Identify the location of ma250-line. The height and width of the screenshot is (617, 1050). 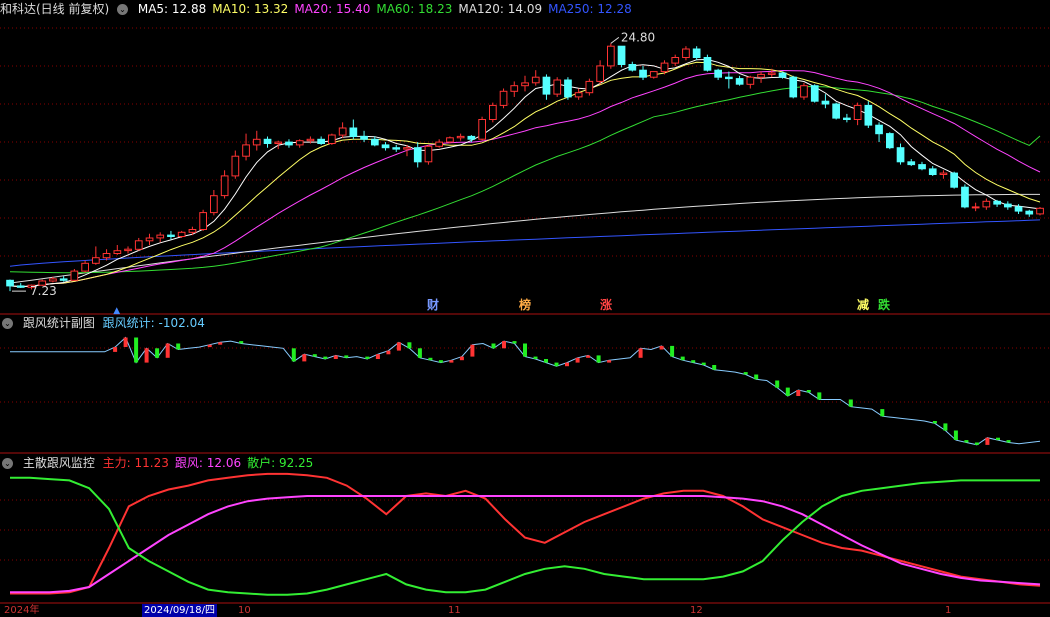
(525, 243).